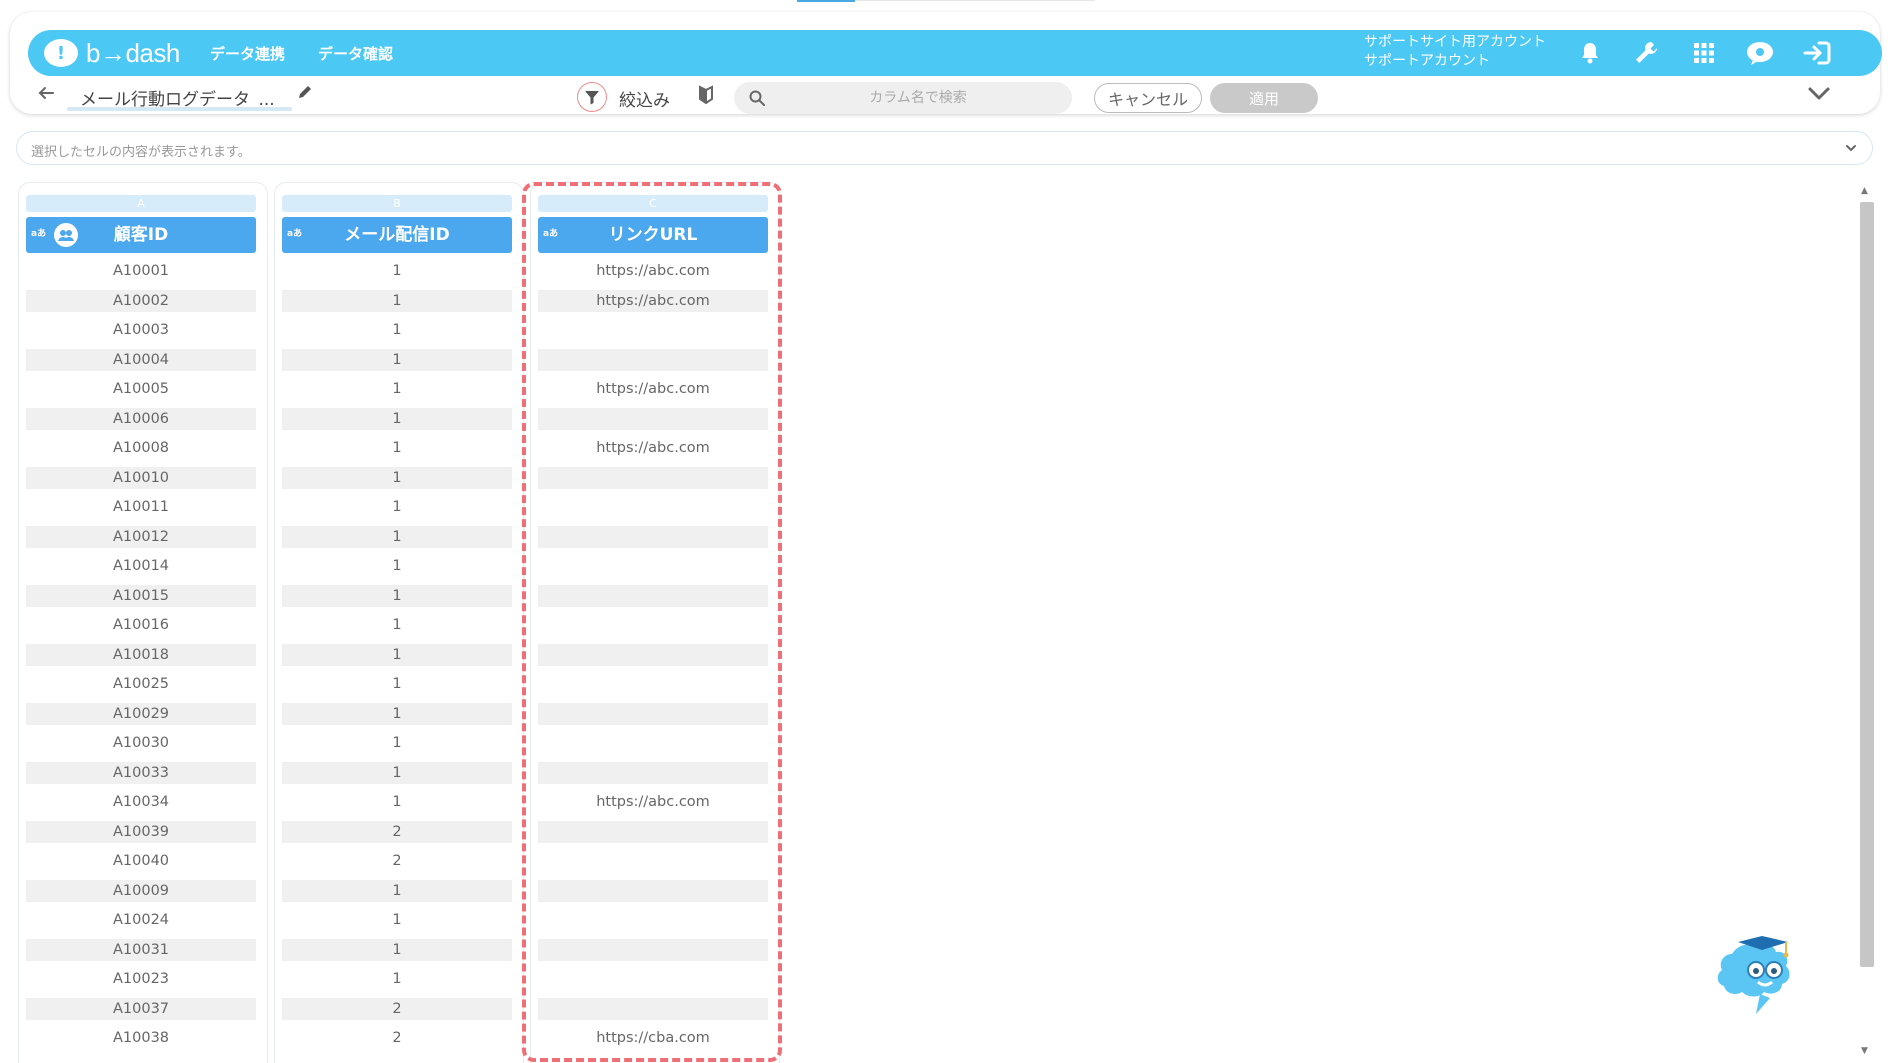 The image size is (1890, 1063). What do you see at coordinates (141, 271) in the screenshot?
I see `table-cell: A10001` at bounding box center [141, 271].